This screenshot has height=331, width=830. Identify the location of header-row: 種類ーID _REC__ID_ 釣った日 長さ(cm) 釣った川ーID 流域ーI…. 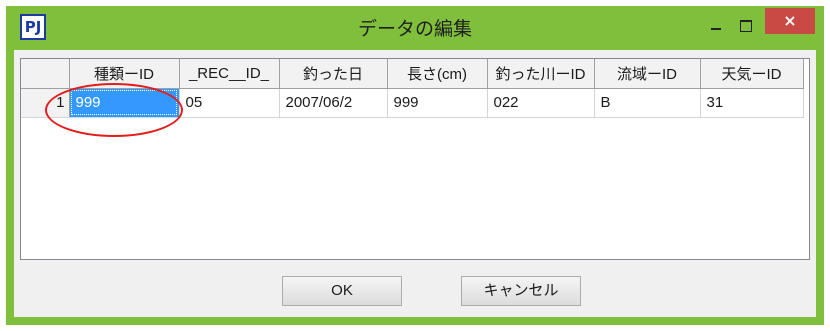
(412, 74).